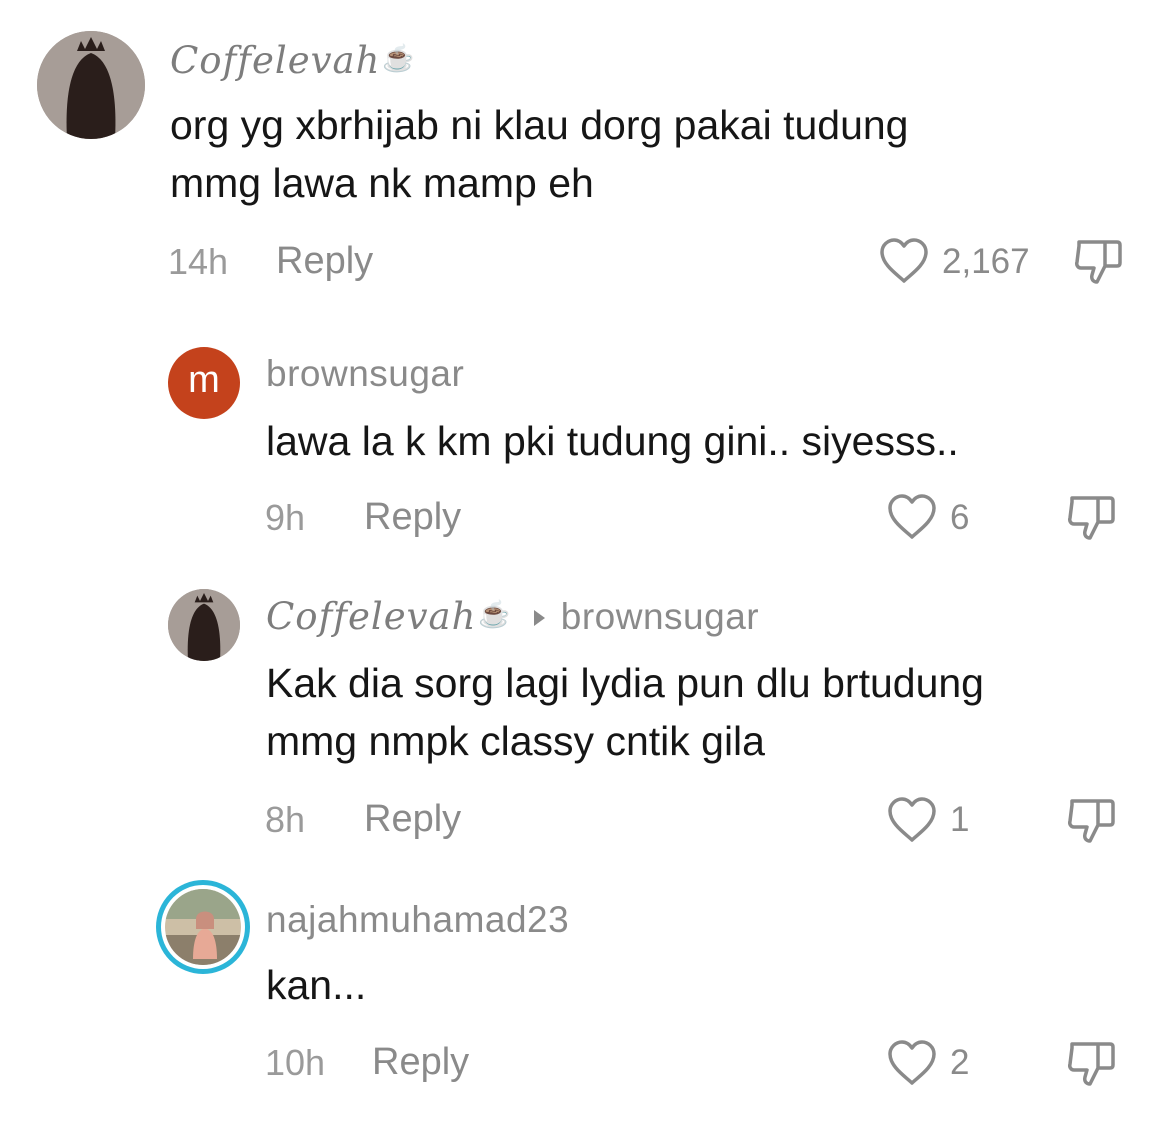  Describe the element at coordinates (960, 1062) in the screenshot. I see `like-count: 2` at that location.